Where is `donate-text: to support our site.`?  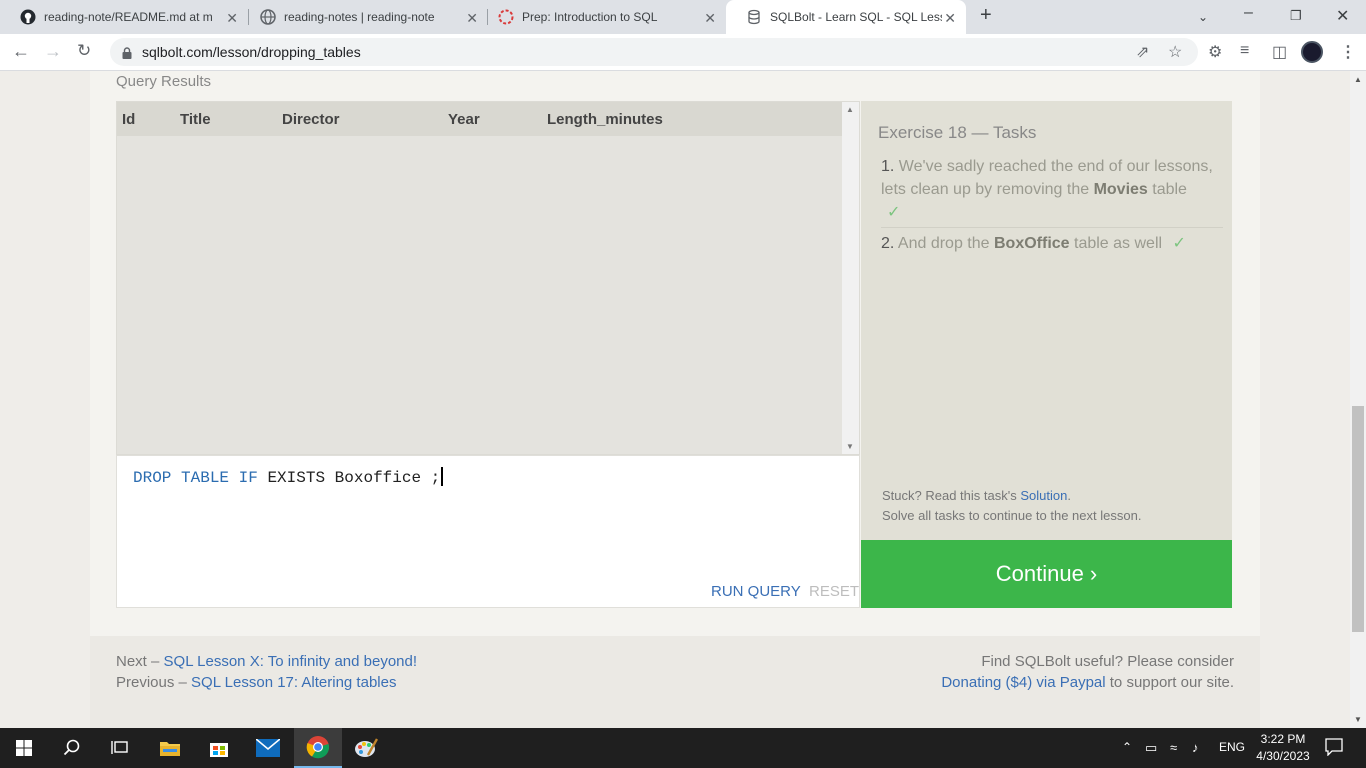
donate-text: to support our site. is located at coordinates (1169, 682).